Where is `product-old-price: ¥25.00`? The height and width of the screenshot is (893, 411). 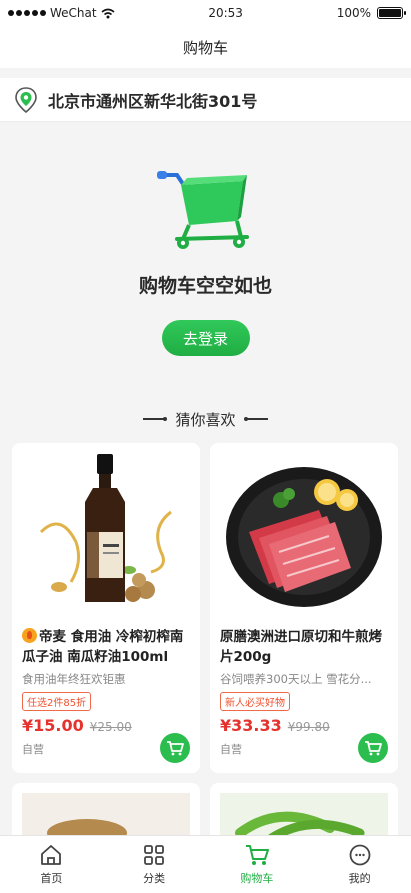
product-old-price: ¥25.00 is located at coordinates (110, 727).